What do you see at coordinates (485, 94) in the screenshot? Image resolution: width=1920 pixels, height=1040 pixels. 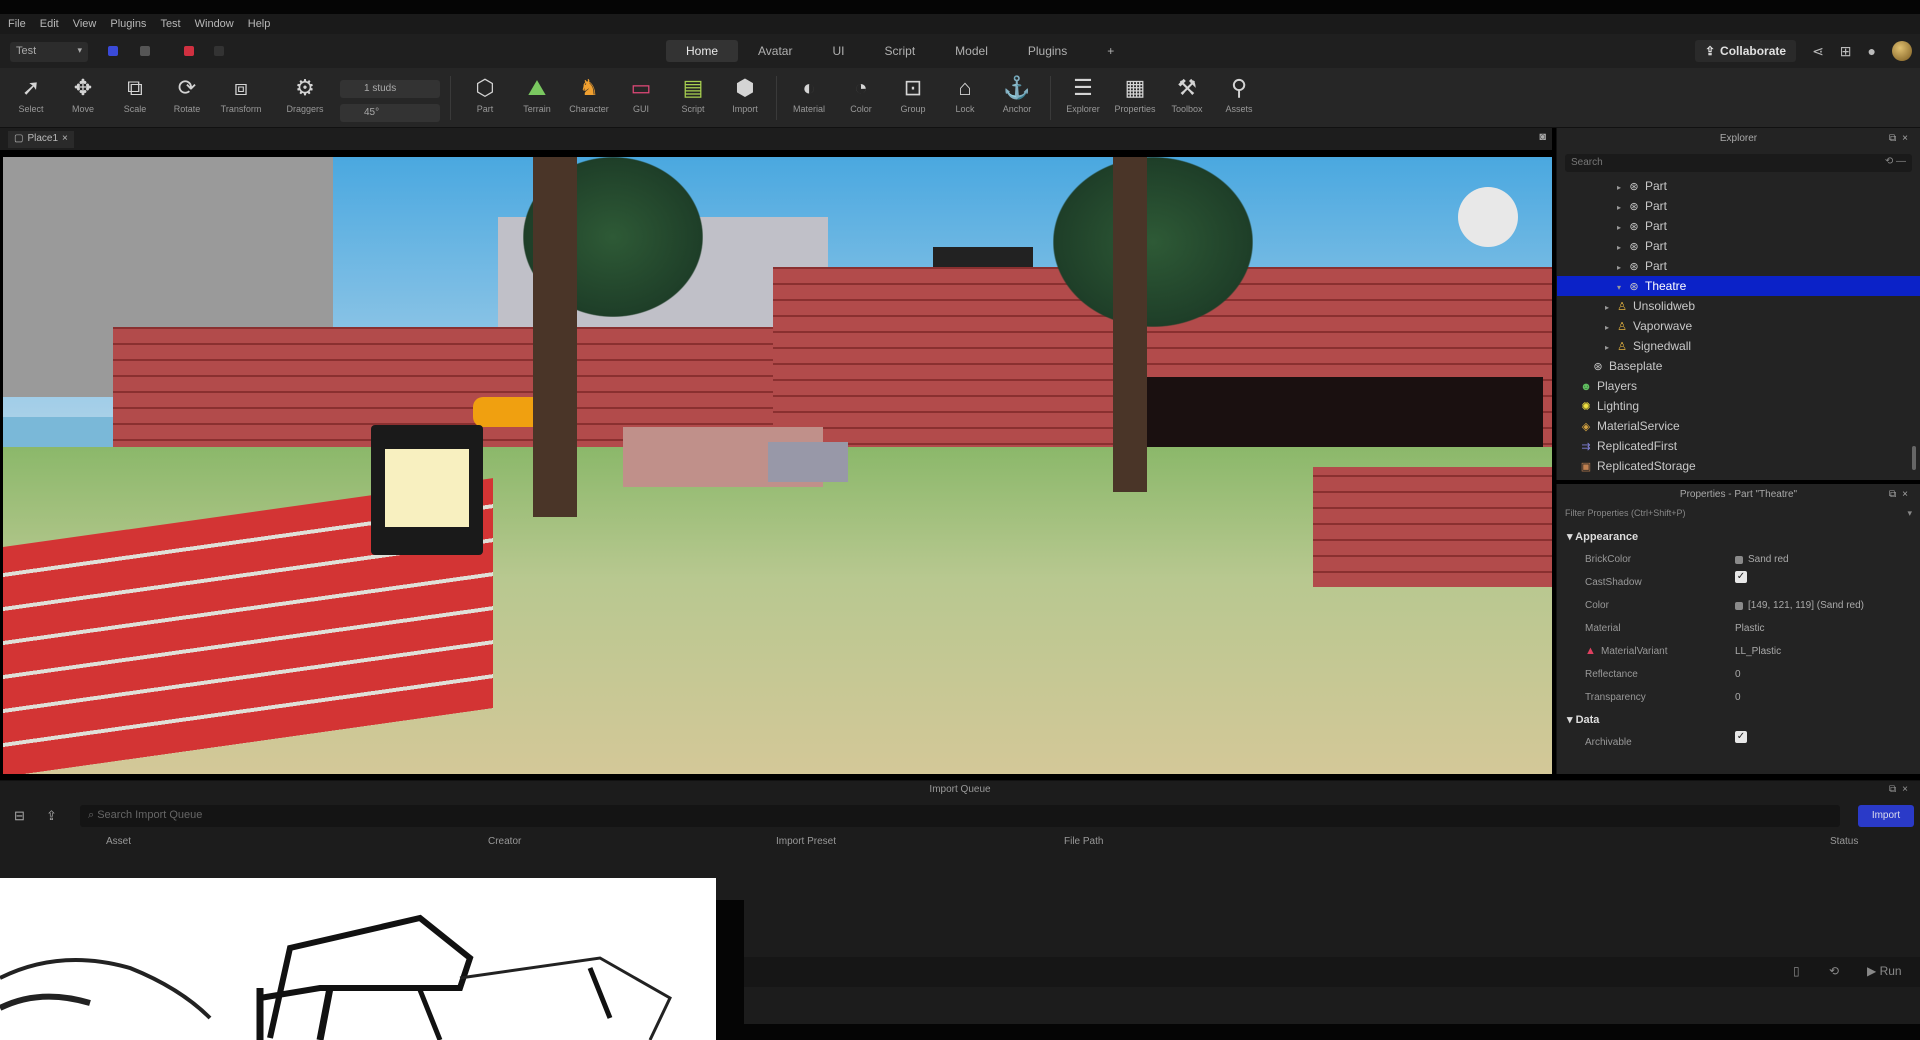 I see `part-button: ⬡ Part` at bounding box center [485, 94].